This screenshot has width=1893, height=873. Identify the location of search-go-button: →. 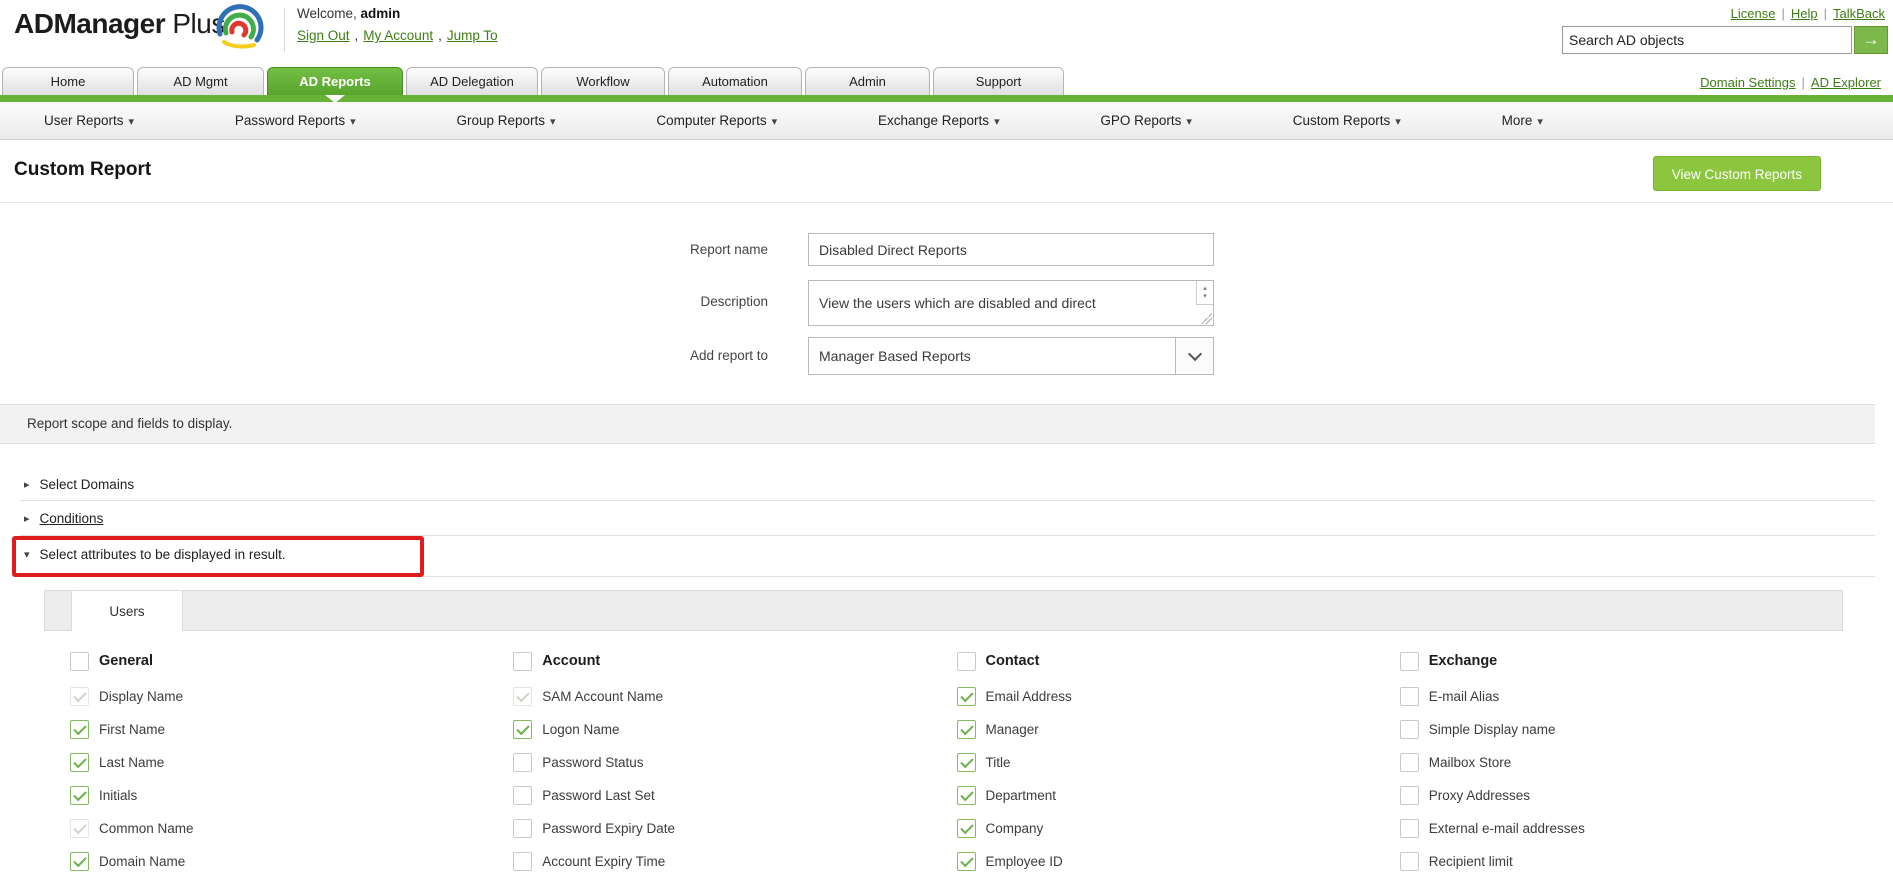
(1871, 40).